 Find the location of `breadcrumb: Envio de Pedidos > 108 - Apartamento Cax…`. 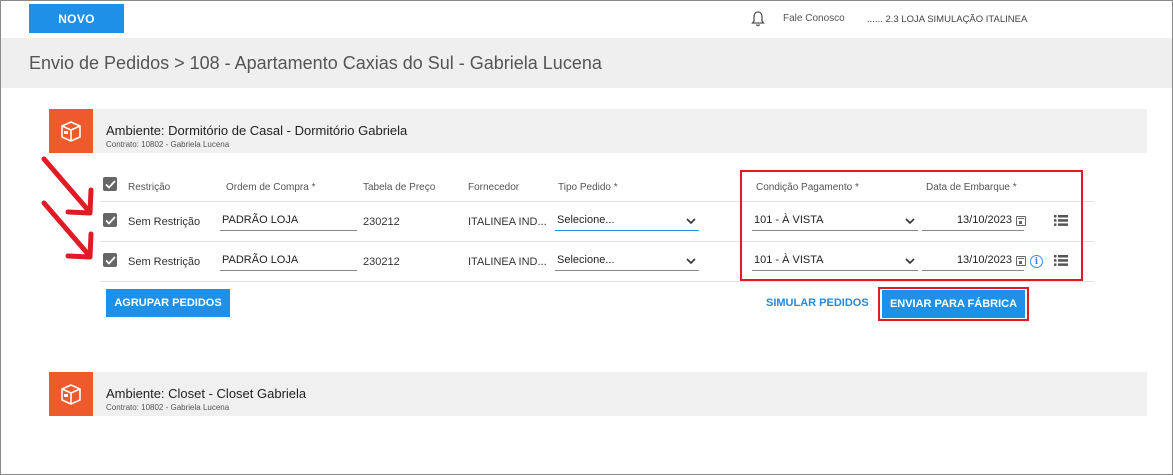

breadcrumb: Envio de Pedidos > 108 - Apartamento Cax… is located at coordinates (315, 63).